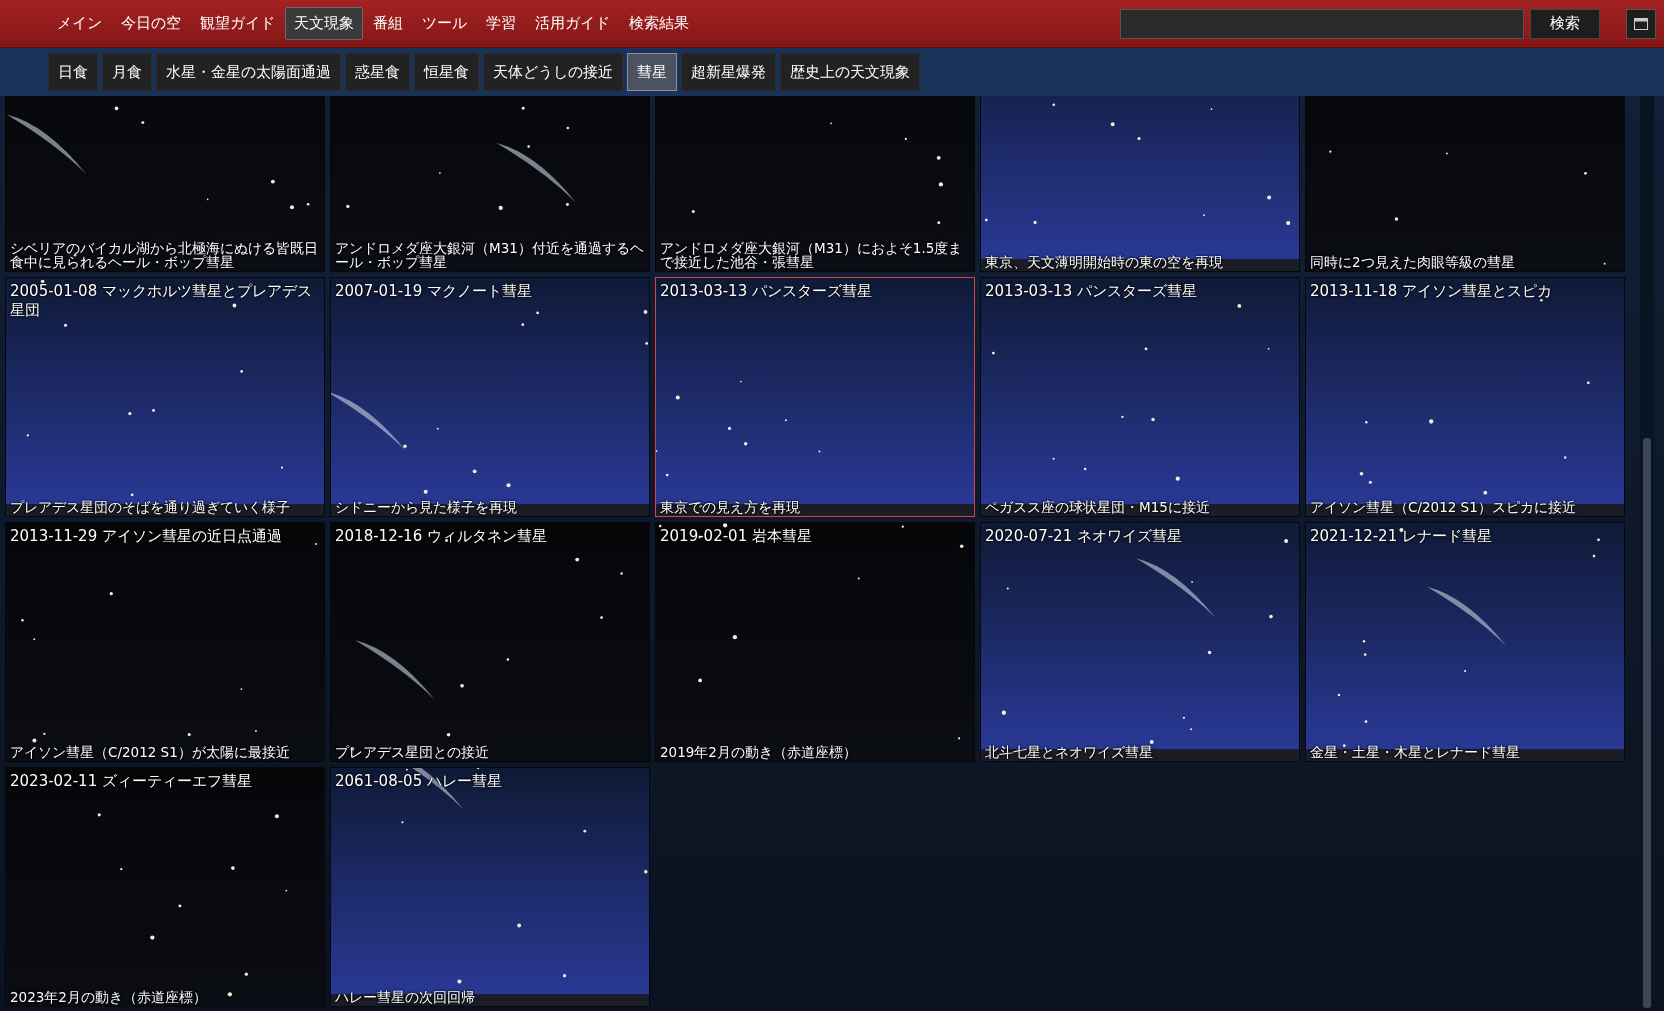 Image resolution: width=1664 pixels, height=1011 pixels. I want to click on tile-caption: 2019年2月の動き（赤道座標）, so click(759, 751).